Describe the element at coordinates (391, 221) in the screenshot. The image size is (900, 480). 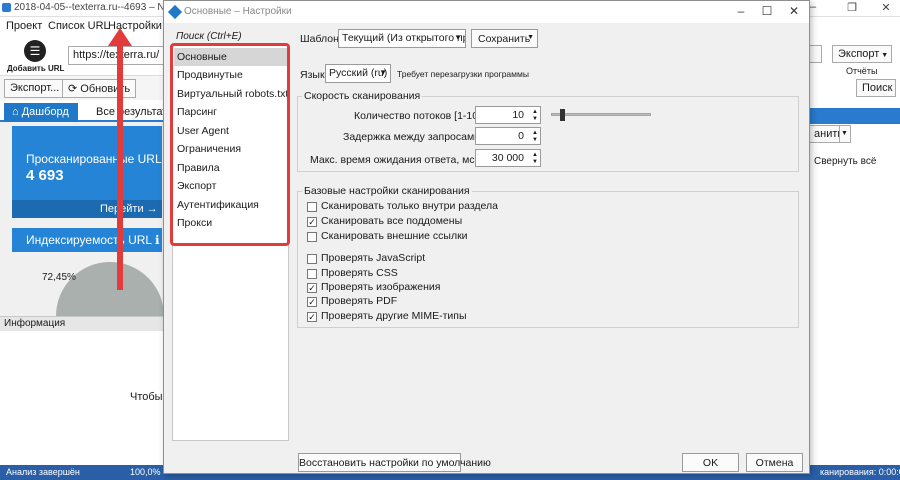
I see `checkbox-label: Сканировать все поддомены` at that location.